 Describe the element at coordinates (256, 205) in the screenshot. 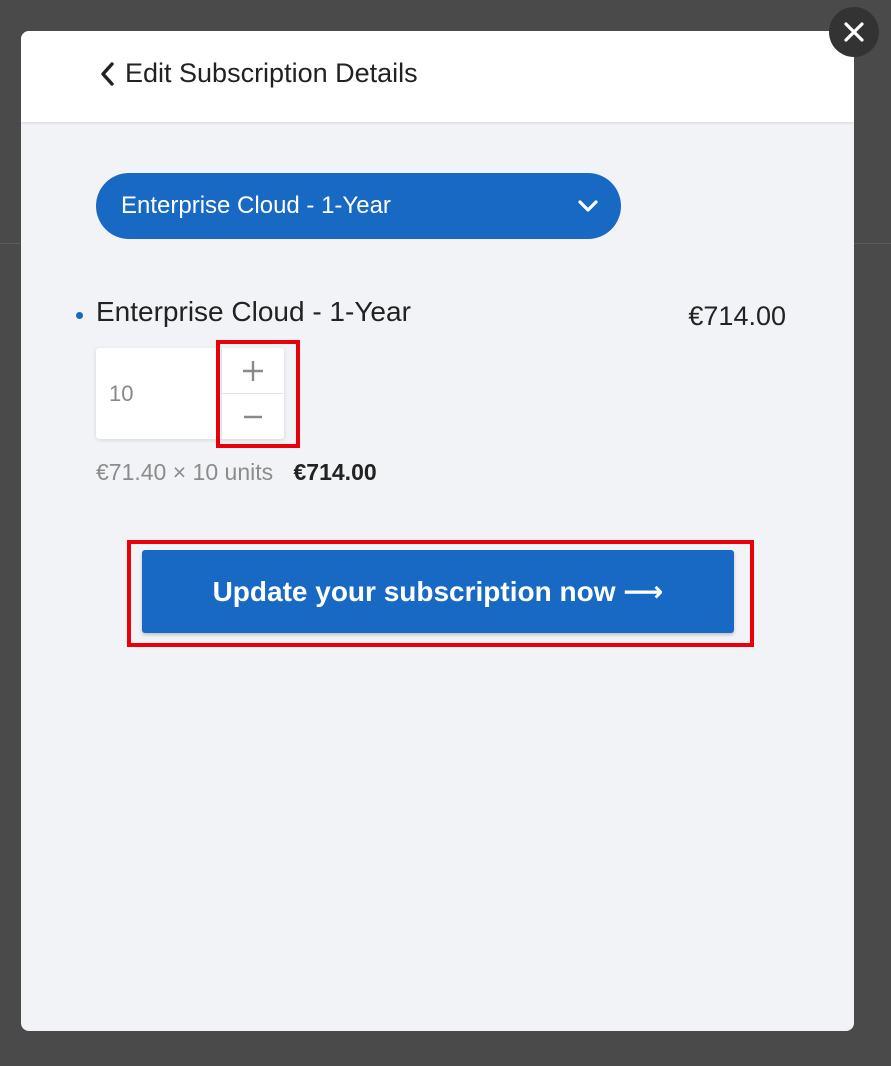

I see `plan-dropdown-value: Enterprise Cloud - 1-Year` at that location.